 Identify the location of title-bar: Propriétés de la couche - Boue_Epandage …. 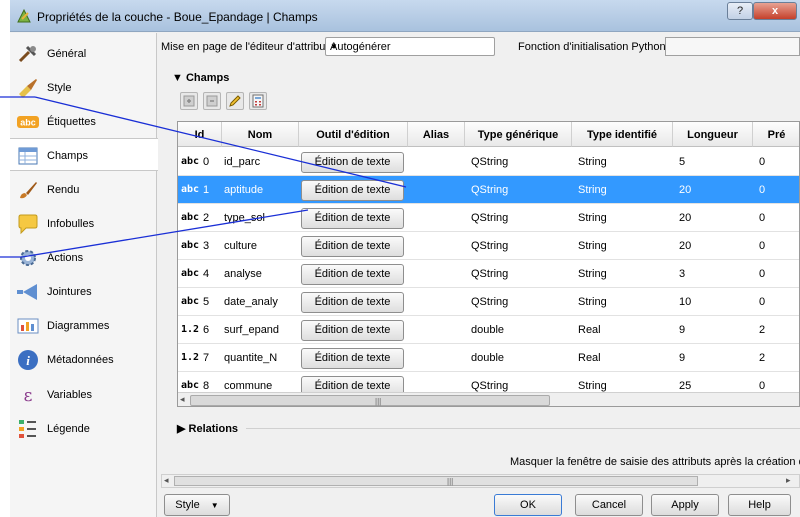
(405, 16).